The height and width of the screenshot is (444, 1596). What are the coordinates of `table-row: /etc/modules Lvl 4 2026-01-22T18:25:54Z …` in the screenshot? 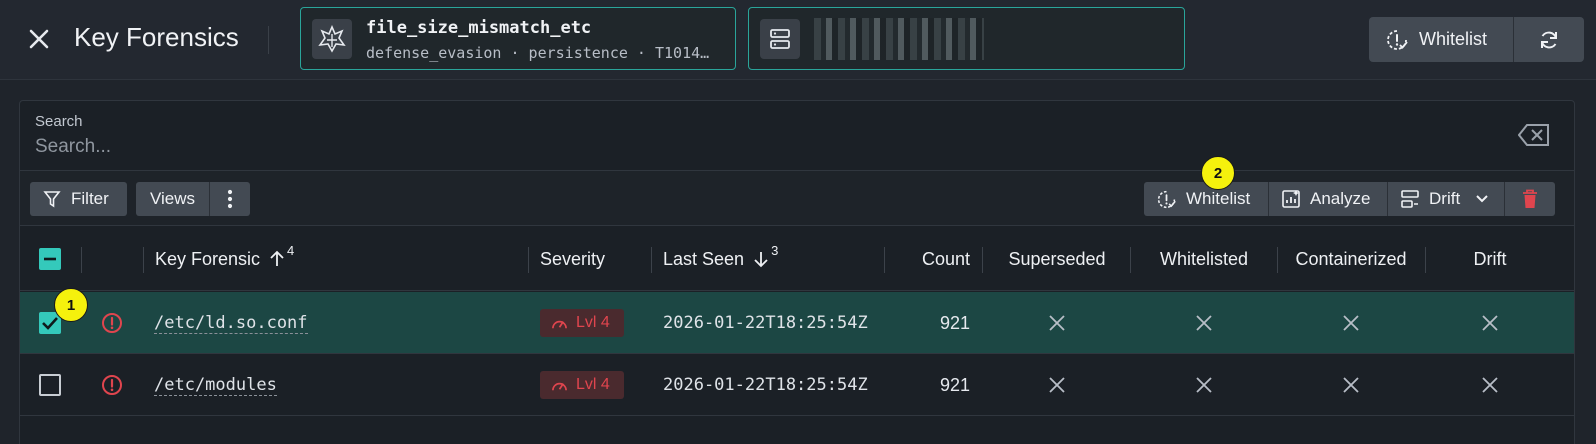 It's located at (797, 385).